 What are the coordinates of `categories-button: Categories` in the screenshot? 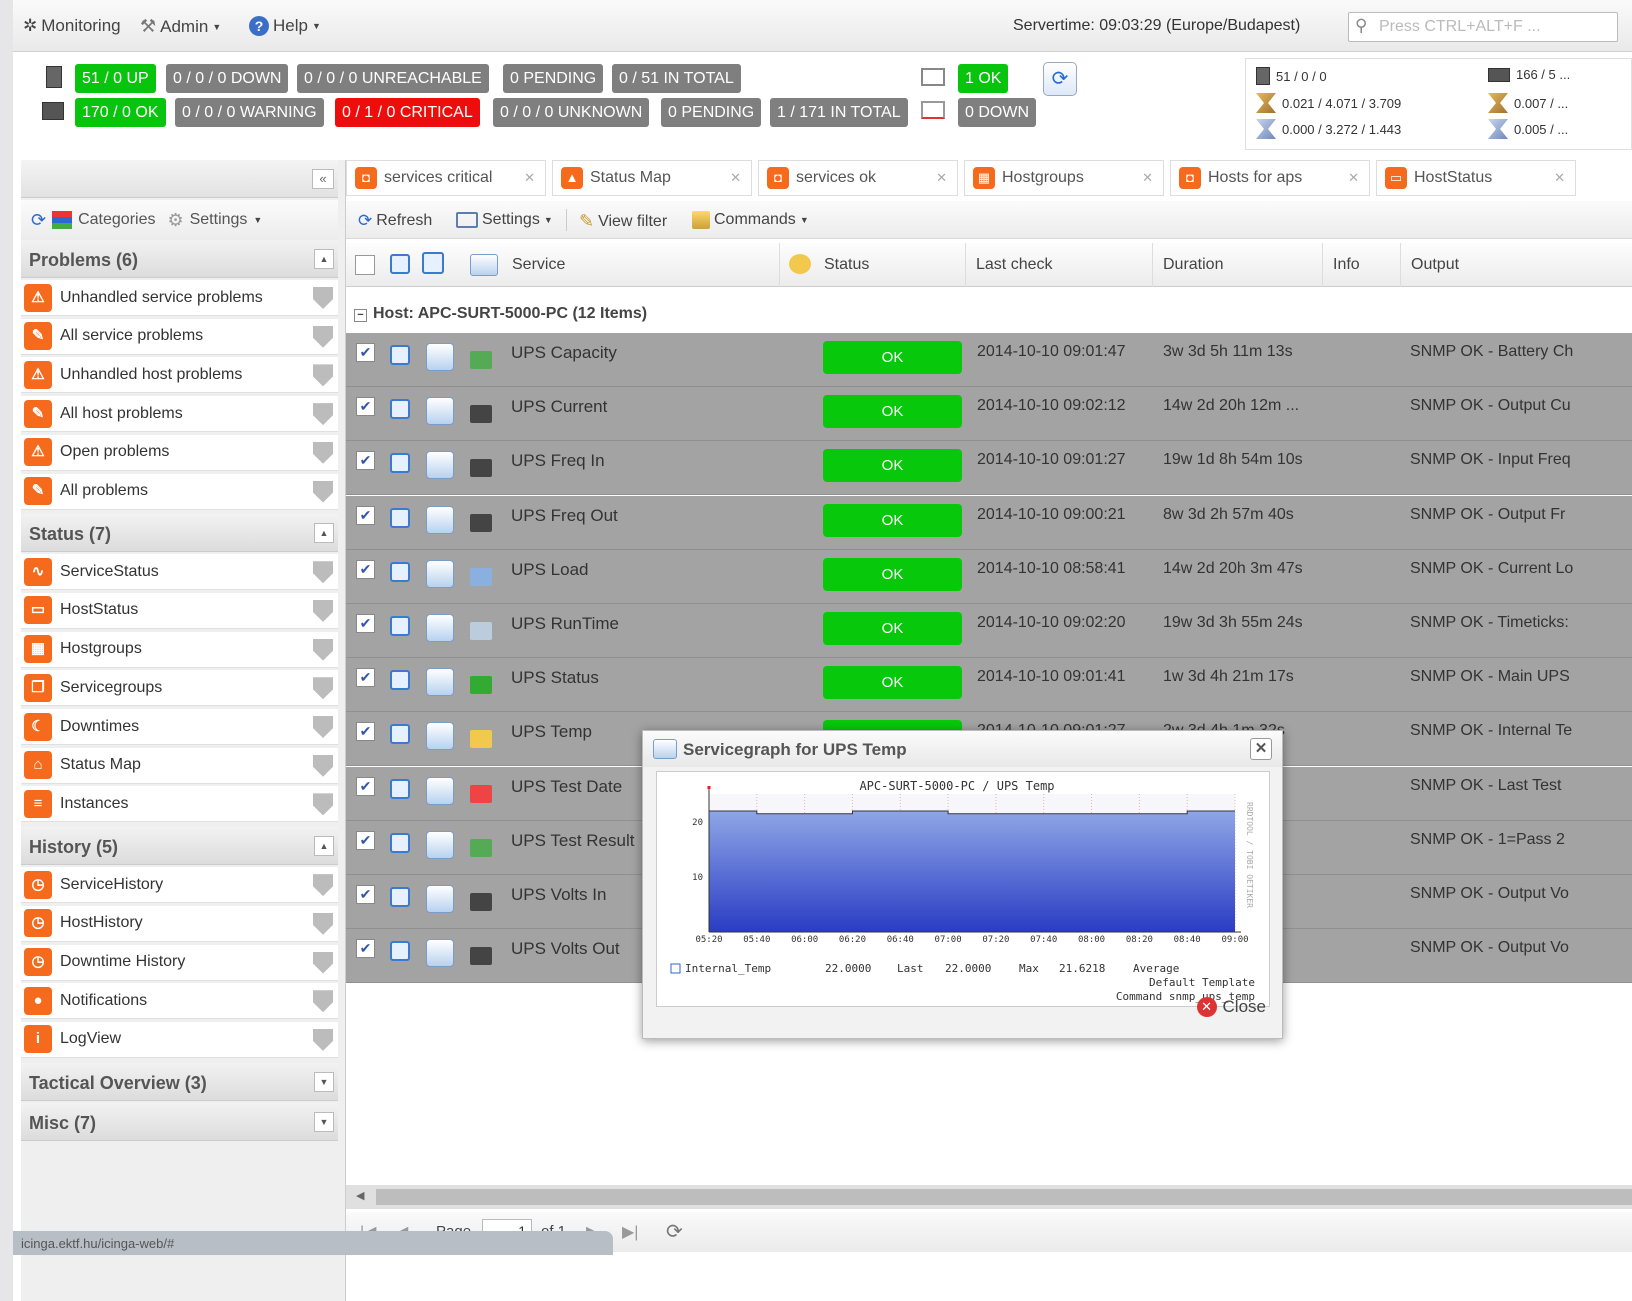 It's located at (116, 220).